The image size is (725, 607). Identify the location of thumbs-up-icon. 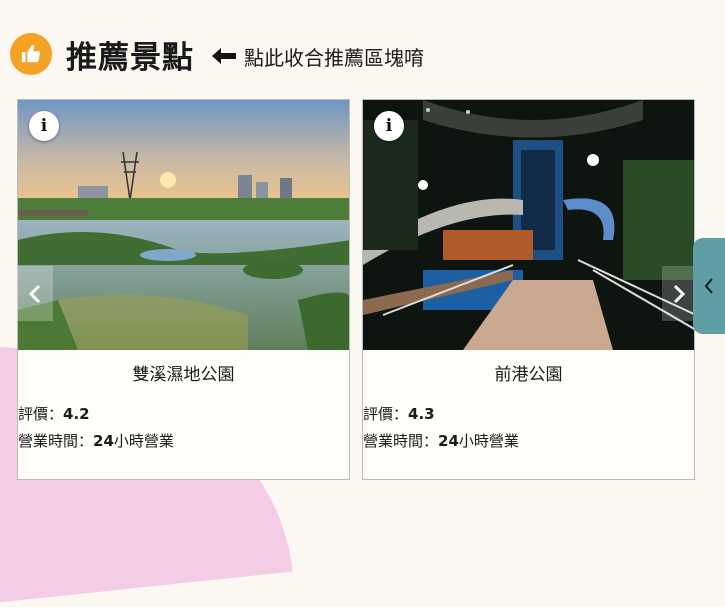
(31, 54).